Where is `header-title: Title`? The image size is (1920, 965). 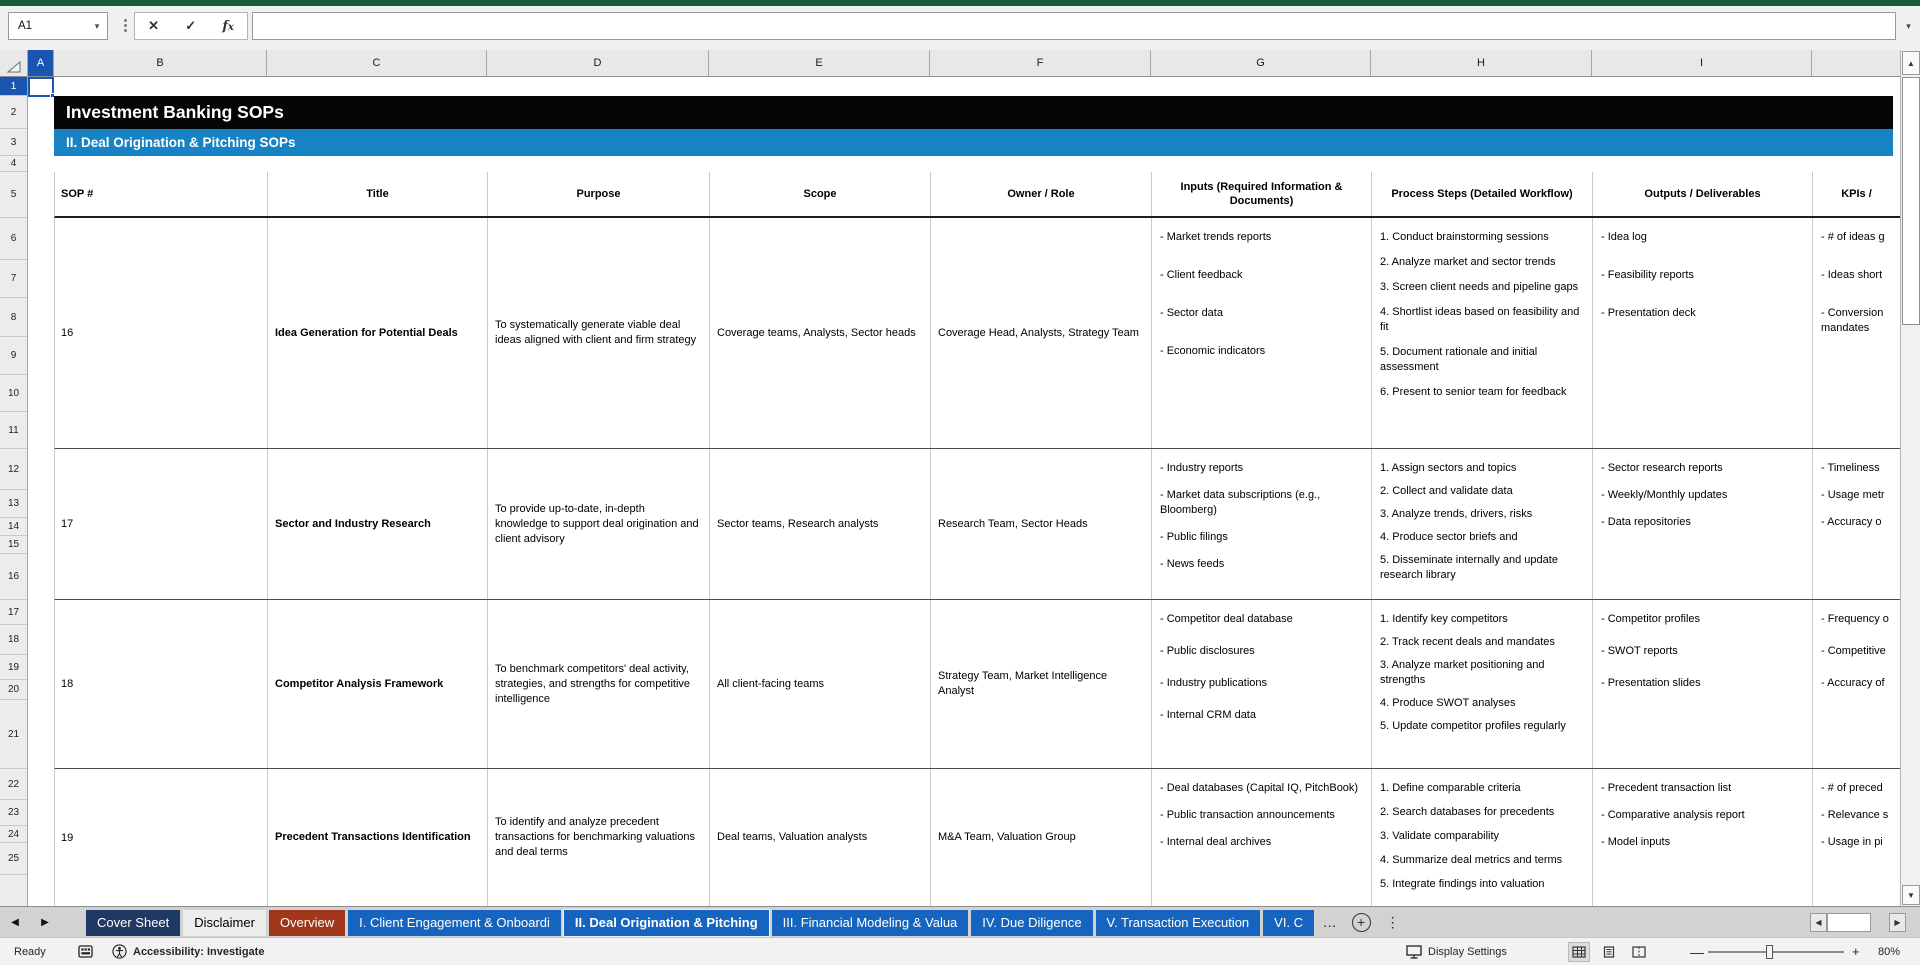 header-title: Title is located at coordinates (378, 194).